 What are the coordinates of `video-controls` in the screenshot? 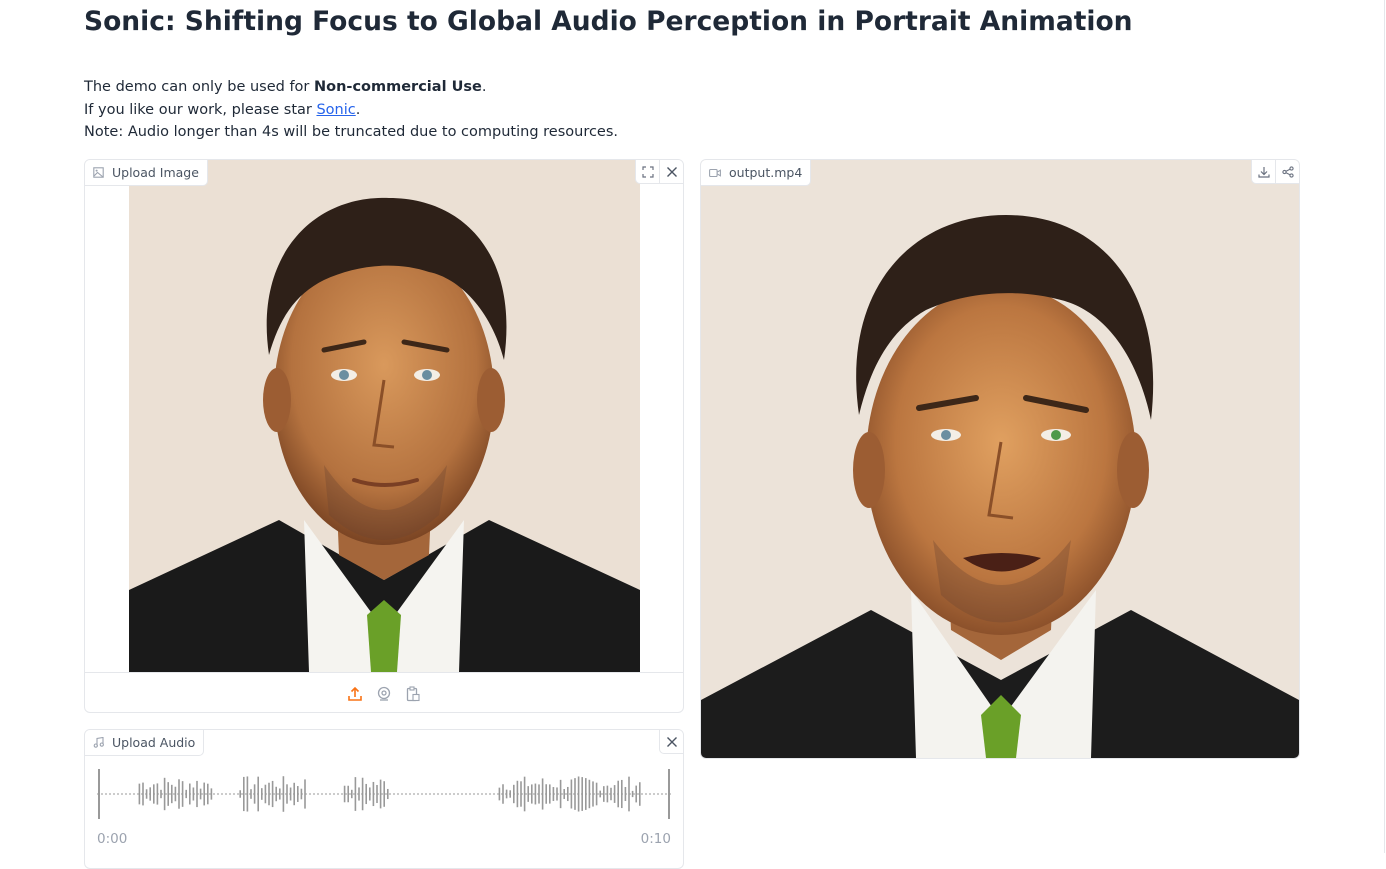 It's located at (1275, 172).